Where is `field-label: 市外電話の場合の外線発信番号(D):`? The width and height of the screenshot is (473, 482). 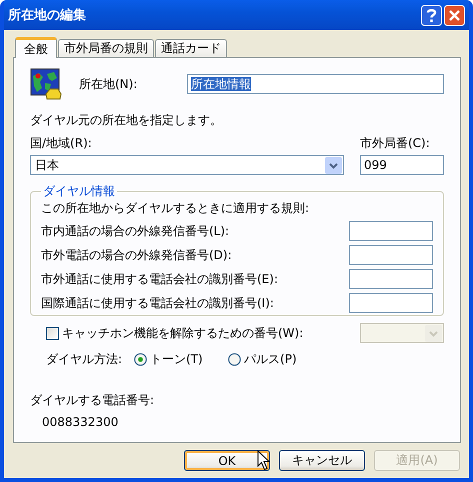 field-label: 市外電話の場合の外線発信番号(D): is located at coordinates (136, 255).